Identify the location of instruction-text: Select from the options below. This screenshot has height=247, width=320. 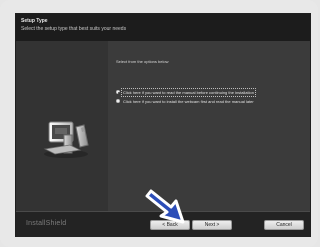
(142, 61).